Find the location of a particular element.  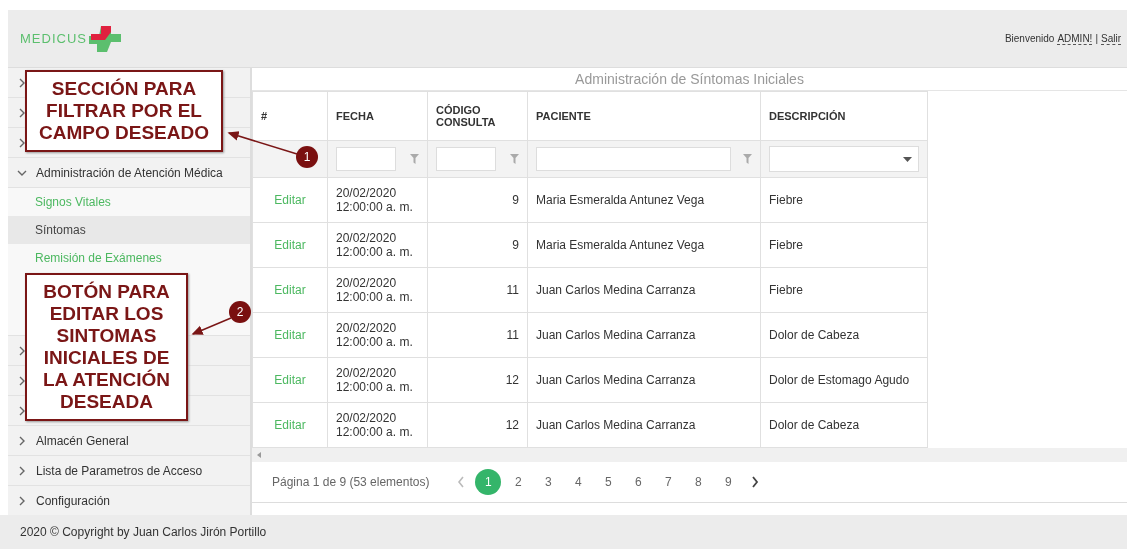

logout-link: Salir is located at coordinates (1111, 38).